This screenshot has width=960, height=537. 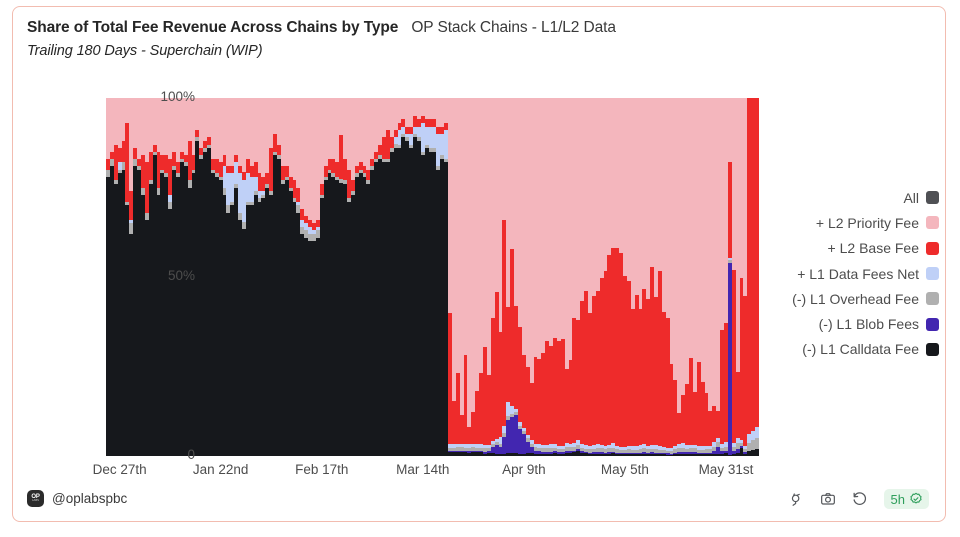 I want to click on footer-attribution: OP LABS @oplabspbc, so click(x=77, y=498).